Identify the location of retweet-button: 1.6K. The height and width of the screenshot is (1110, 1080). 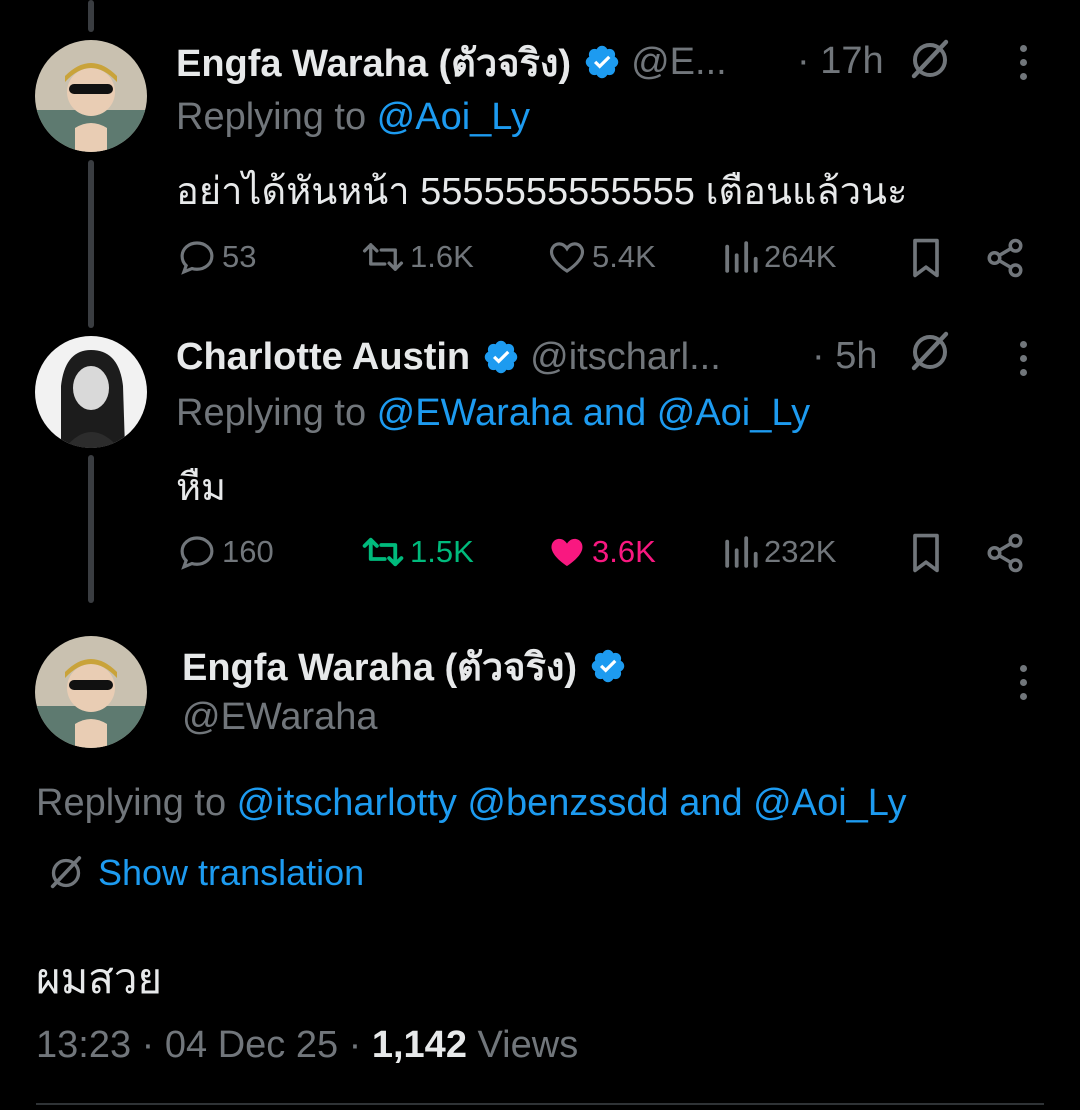
(417, 257).